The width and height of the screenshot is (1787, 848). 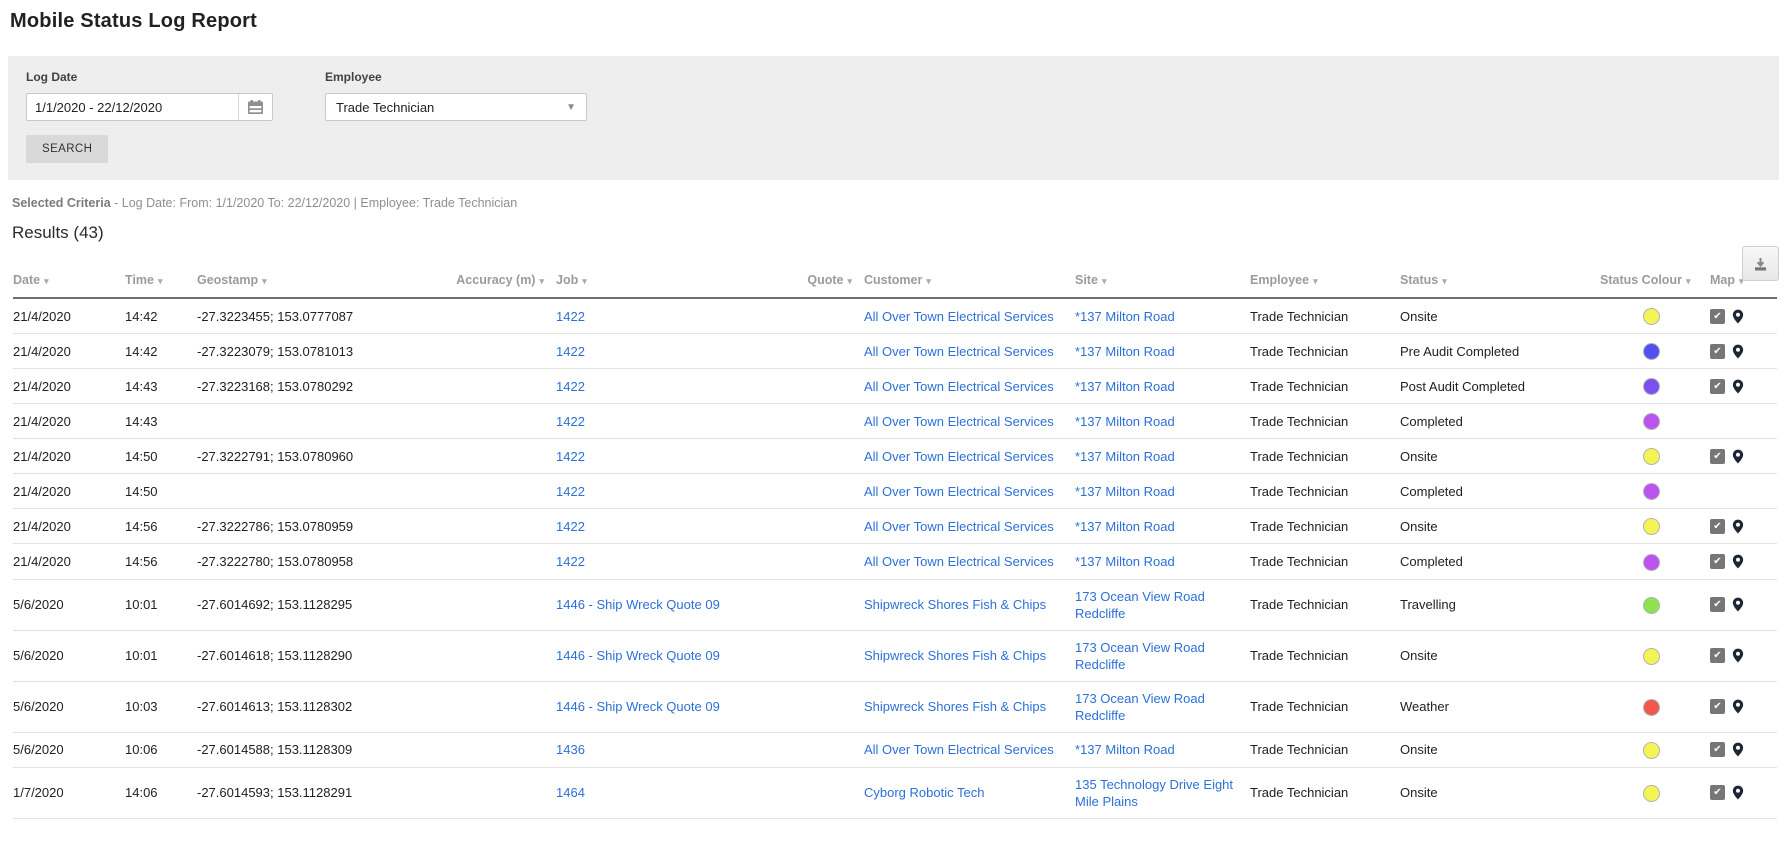 I want to click on search-button: SEARCH, so click(x=67, y=149).